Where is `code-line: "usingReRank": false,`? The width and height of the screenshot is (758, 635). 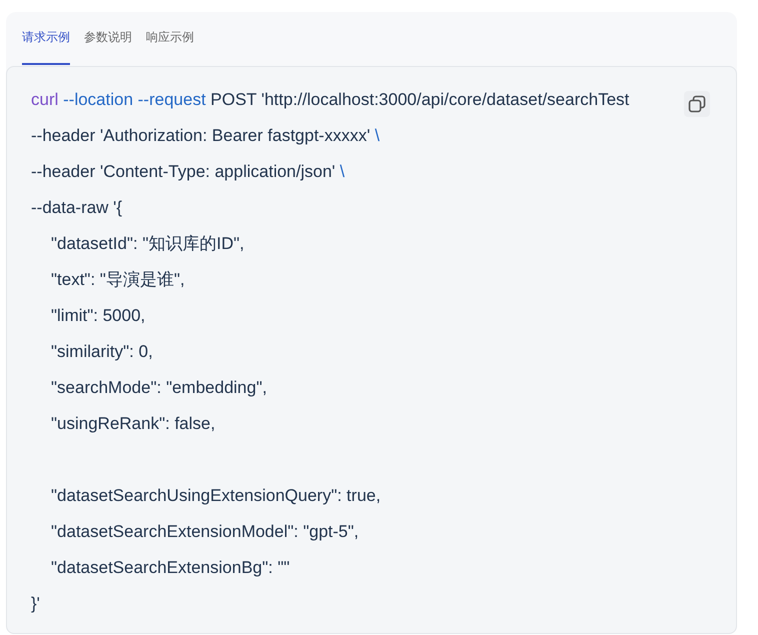 code-line: "usingReRank": false, is located at coordinates (133, 424).